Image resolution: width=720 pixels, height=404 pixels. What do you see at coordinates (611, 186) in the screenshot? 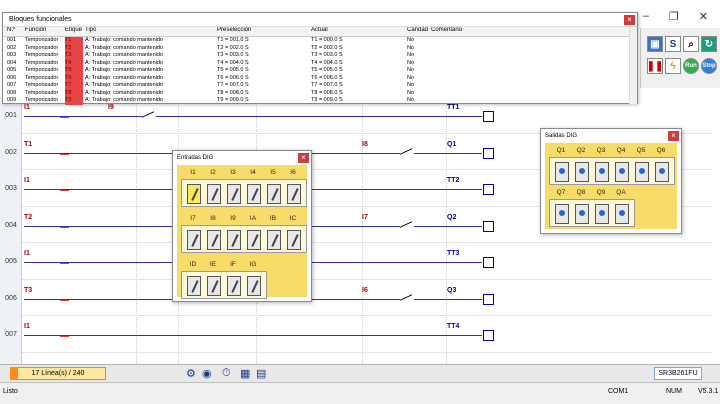
I see `outputs-panel: Q1 Q2 Q3 Q4 Q5 Q6 Q7 Q8 Q9 QA` at bounding box center [611, 186].